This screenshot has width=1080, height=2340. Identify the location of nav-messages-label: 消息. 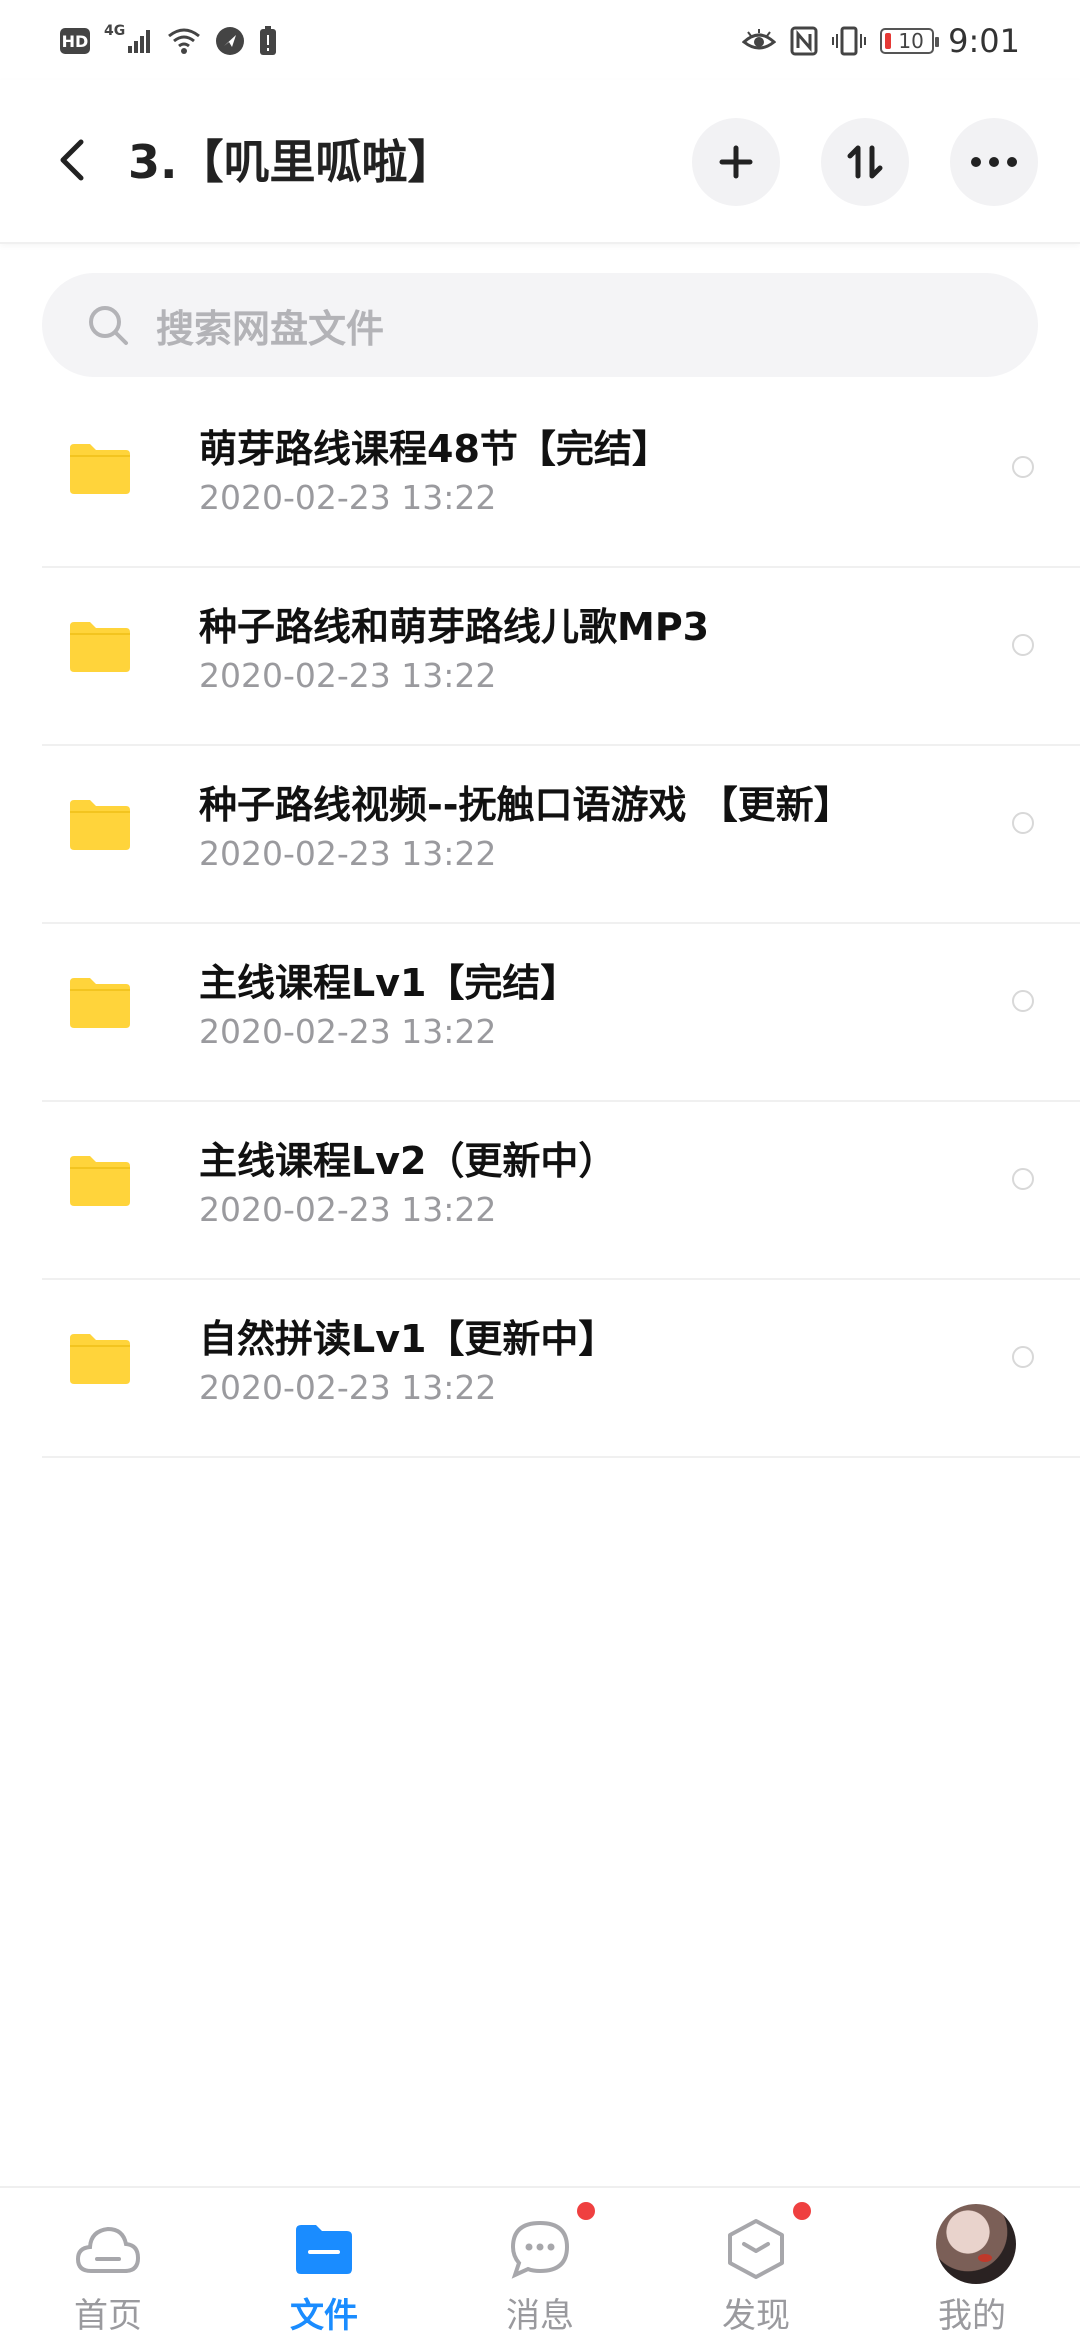
(540, 2316).